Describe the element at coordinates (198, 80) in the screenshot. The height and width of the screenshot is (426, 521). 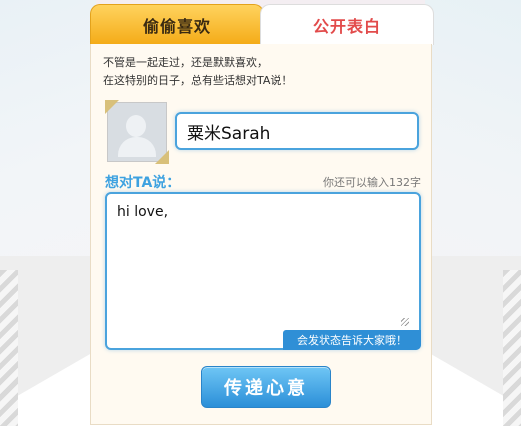
I see `intro-line-2: 在这特别的日子，总有些话想对TA说！` at that location.